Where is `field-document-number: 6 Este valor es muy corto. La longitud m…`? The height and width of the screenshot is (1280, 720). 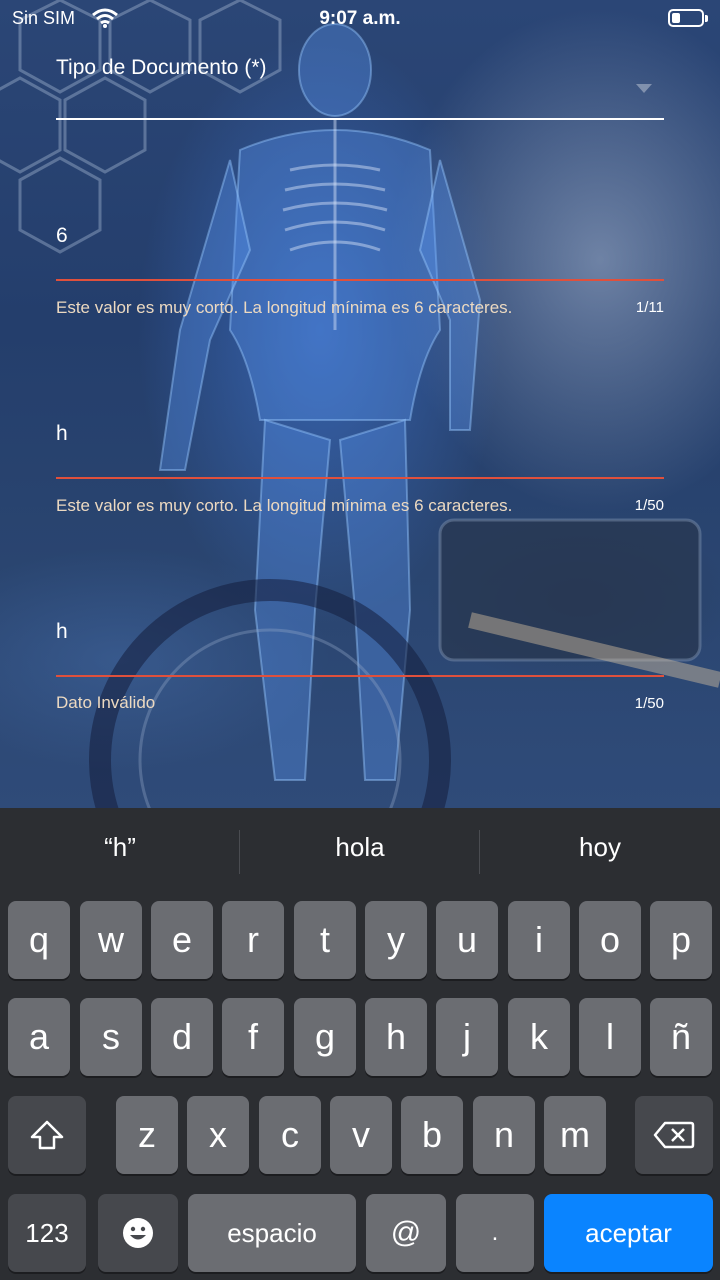 field-document-number: 6 Este valor es muy corto. La longitud m… is located at coordinates (360, 274).